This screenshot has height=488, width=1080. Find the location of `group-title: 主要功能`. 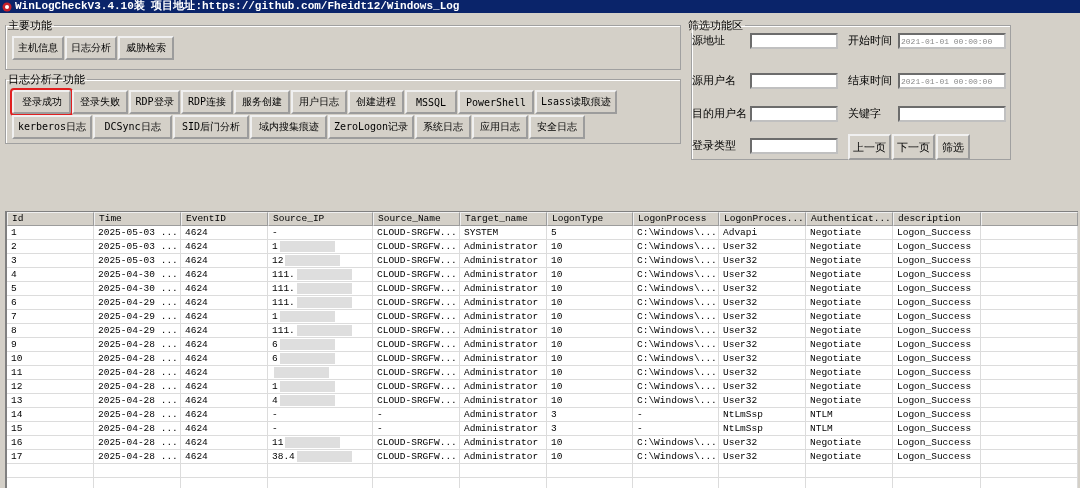

group-title: 主要功能 is located at coordinates (30, 25).